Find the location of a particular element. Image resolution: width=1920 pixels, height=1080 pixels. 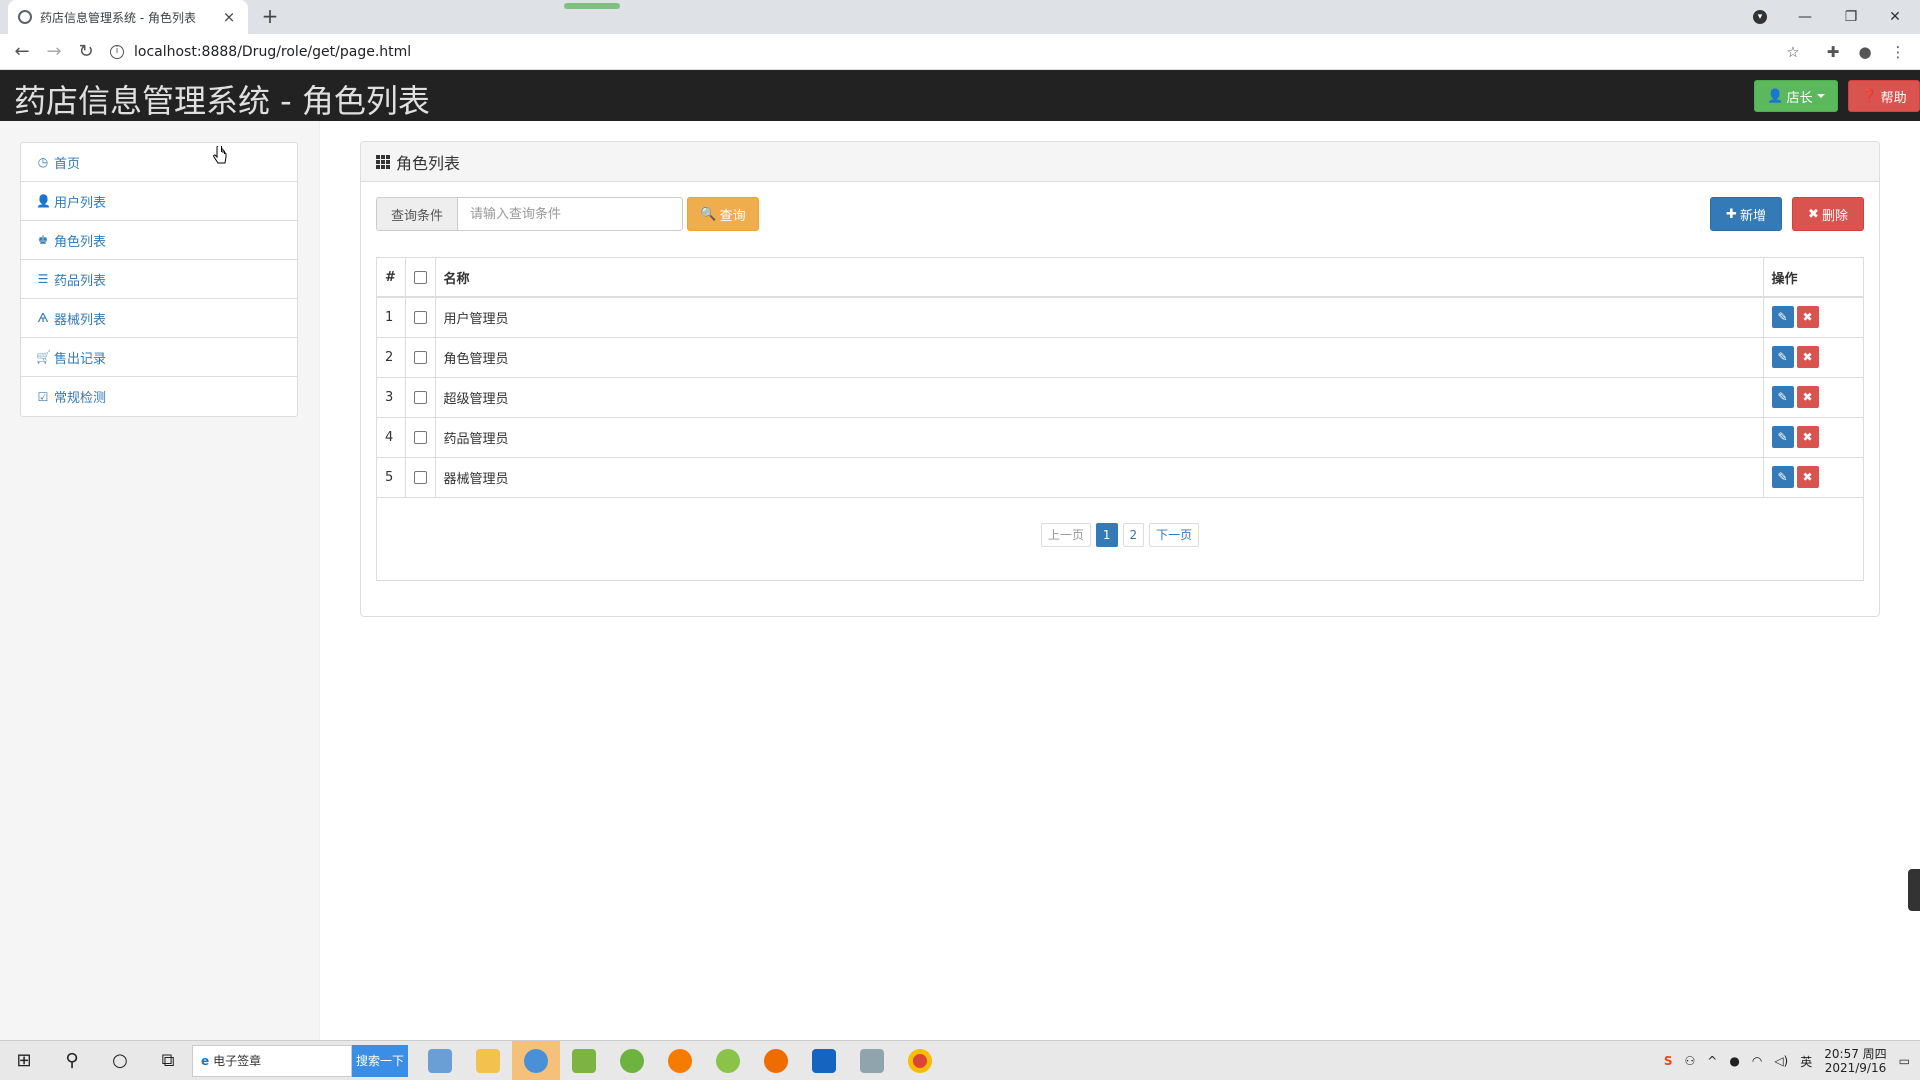

row-name: 超级管理员 is located at coordinates (1099, 397).